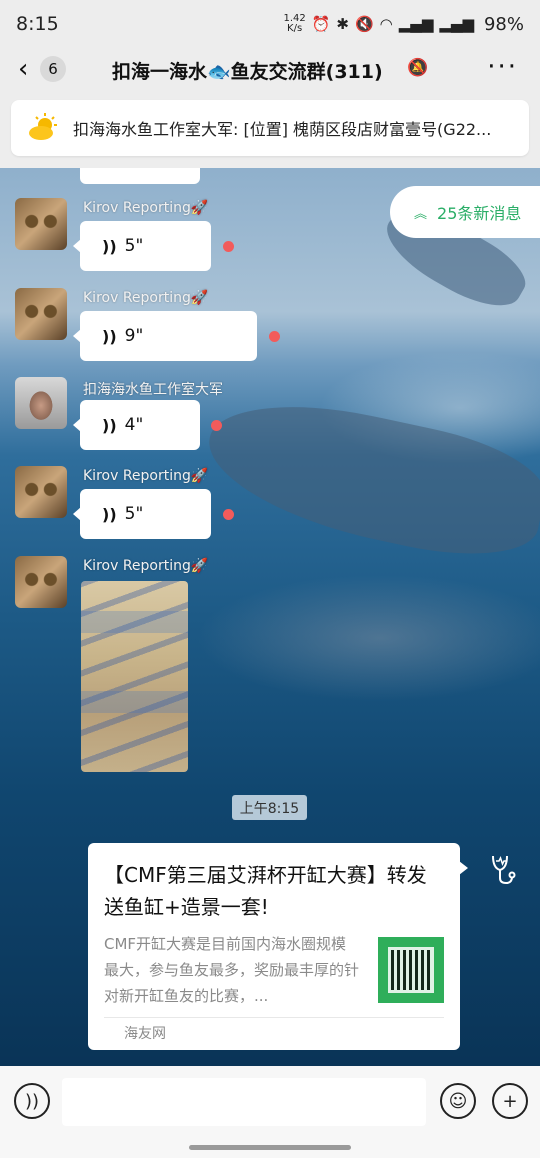  I want to click on voice-duration: 4", so click(134, 425).